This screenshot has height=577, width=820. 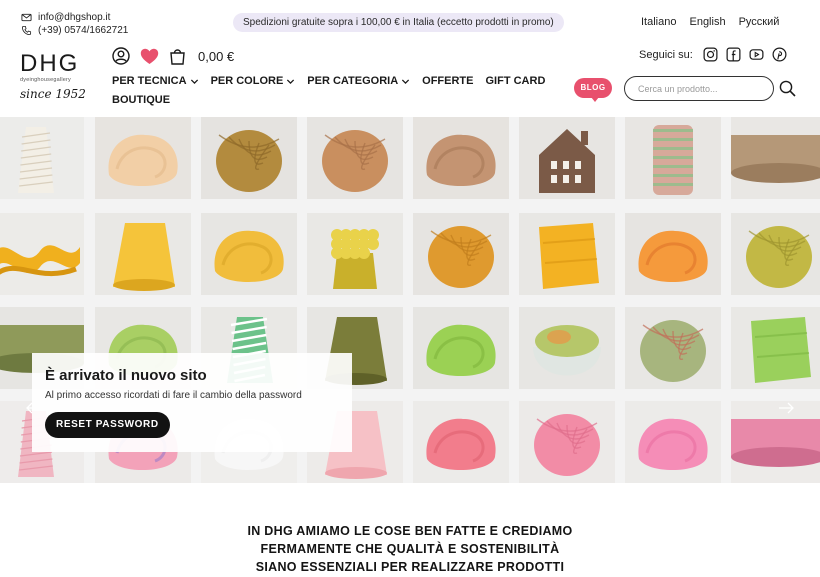 What do you see at coordinates (756, 54) in the screenshot?
I see `youtube-icon` at bounding box center [756, 54].